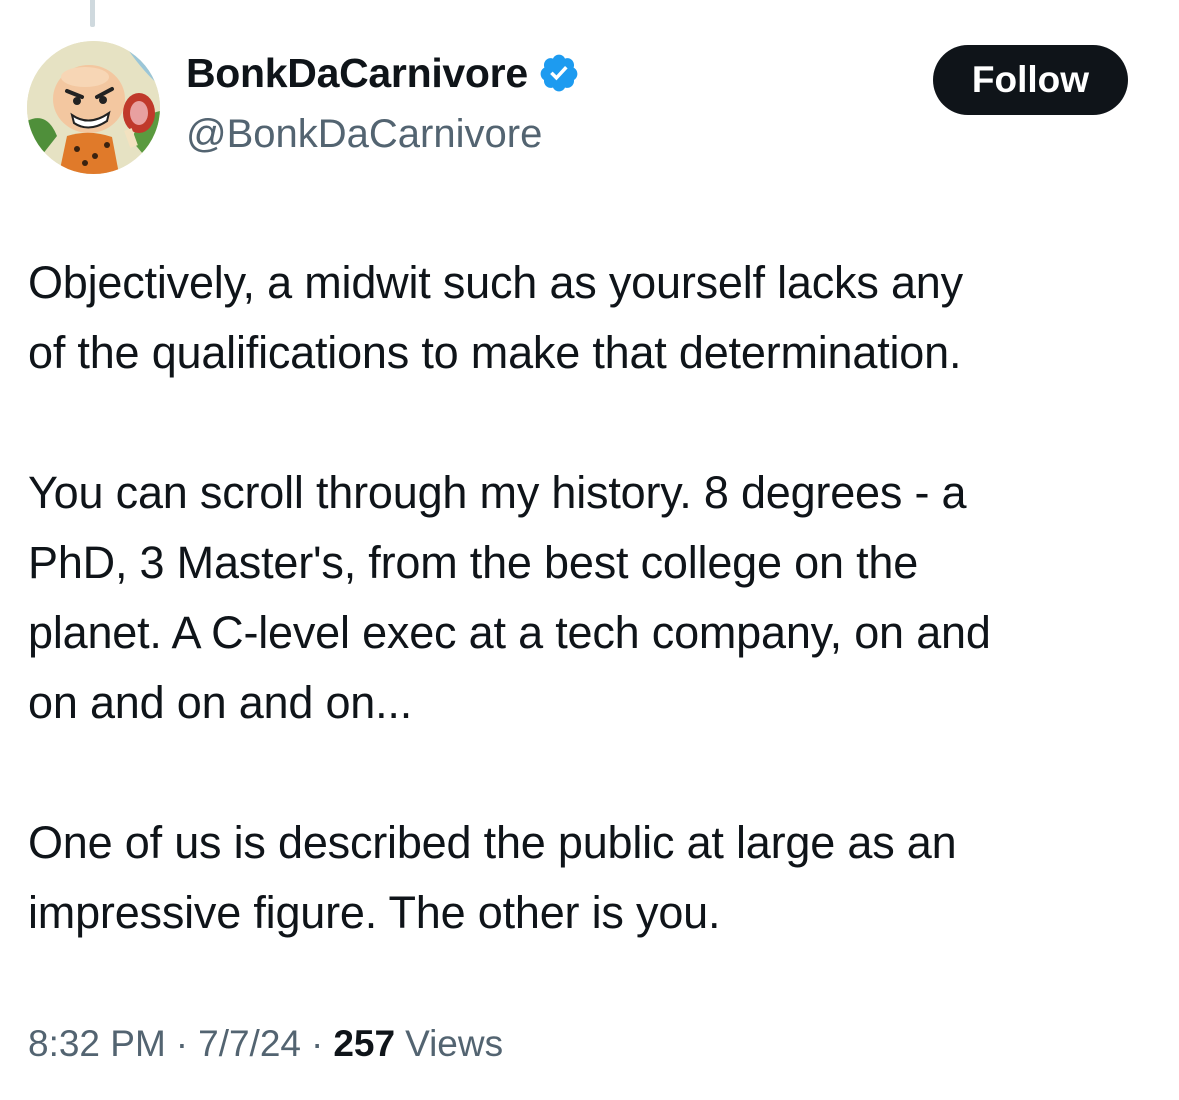  I want to click on cartoon-caveman-avatar-icon, so click(93, 107).